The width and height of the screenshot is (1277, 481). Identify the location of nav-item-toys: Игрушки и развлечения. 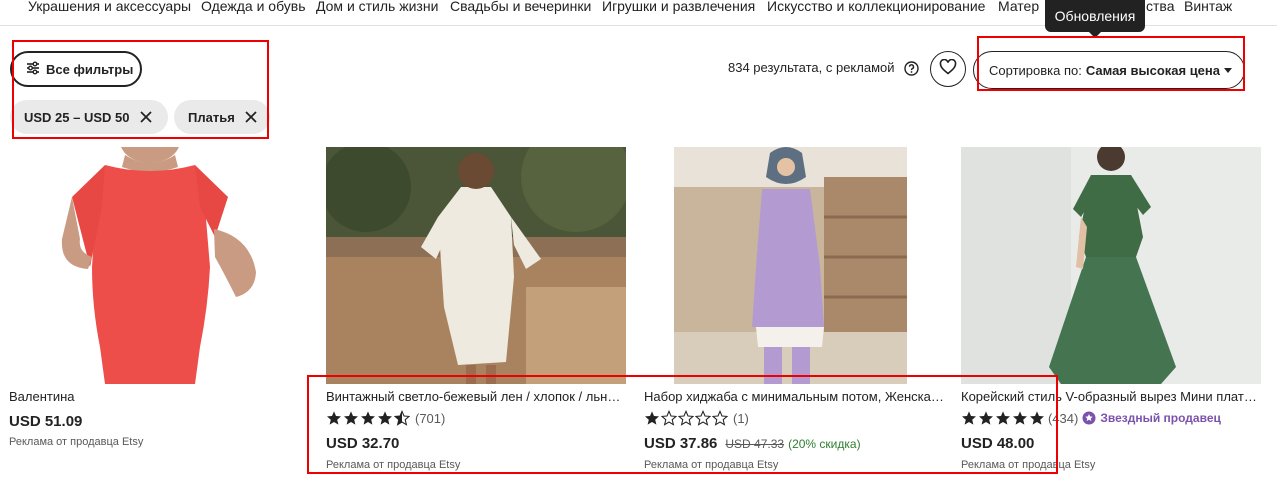
(678, 7).